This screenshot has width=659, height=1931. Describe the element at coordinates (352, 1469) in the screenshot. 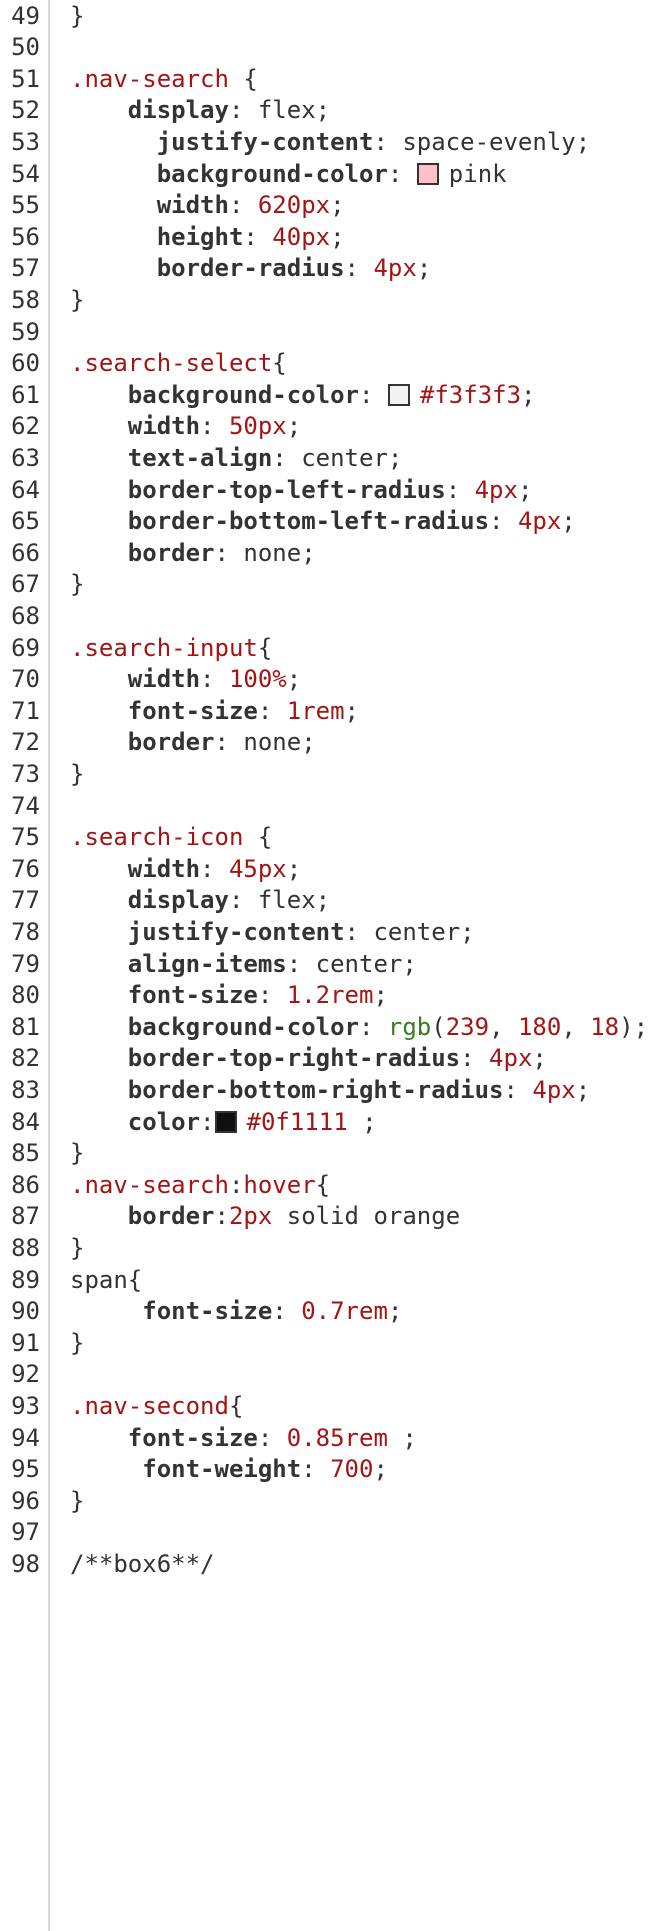

I see `code-token: 700` at that location.